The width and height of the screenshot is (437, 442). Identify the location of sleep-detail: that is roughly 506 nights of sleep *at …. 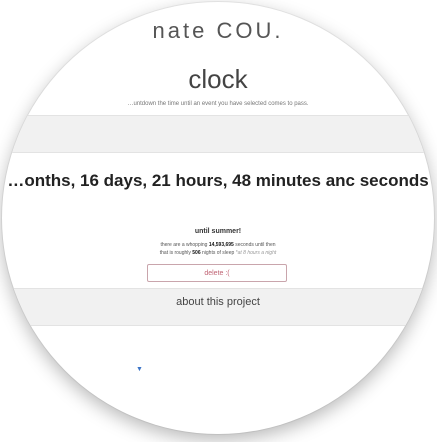
(218, 253).